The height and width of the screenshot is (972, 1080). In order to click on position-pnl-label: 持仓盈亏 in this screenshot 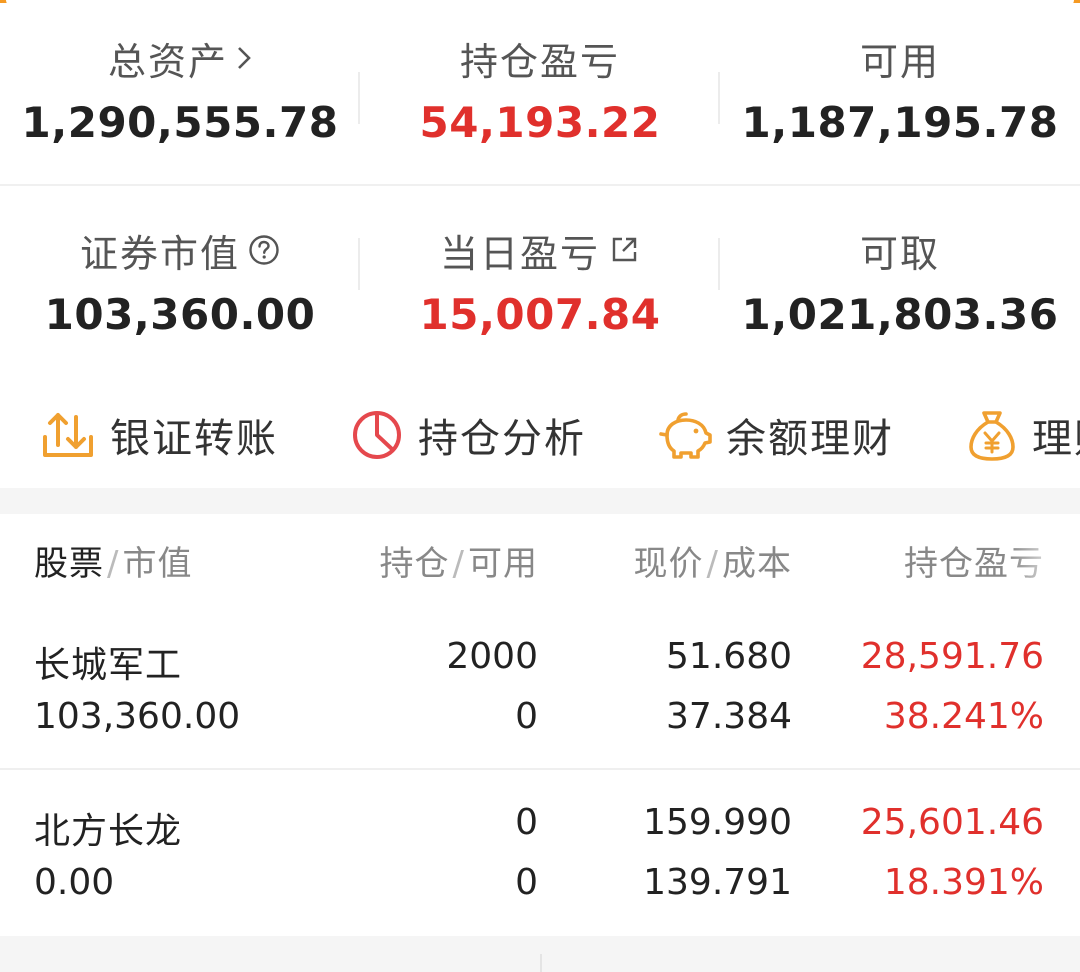, I will do `click(539, 61)`.